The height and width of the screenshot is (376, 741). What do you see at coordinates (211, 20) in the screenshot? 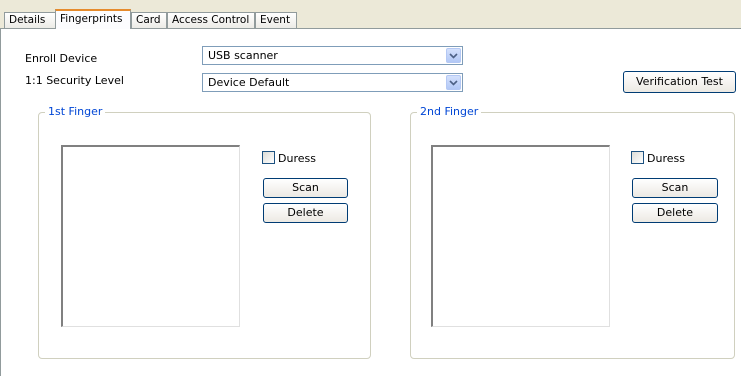
I see `tab-access-control: Access Control` at bounding box center [211, 20].